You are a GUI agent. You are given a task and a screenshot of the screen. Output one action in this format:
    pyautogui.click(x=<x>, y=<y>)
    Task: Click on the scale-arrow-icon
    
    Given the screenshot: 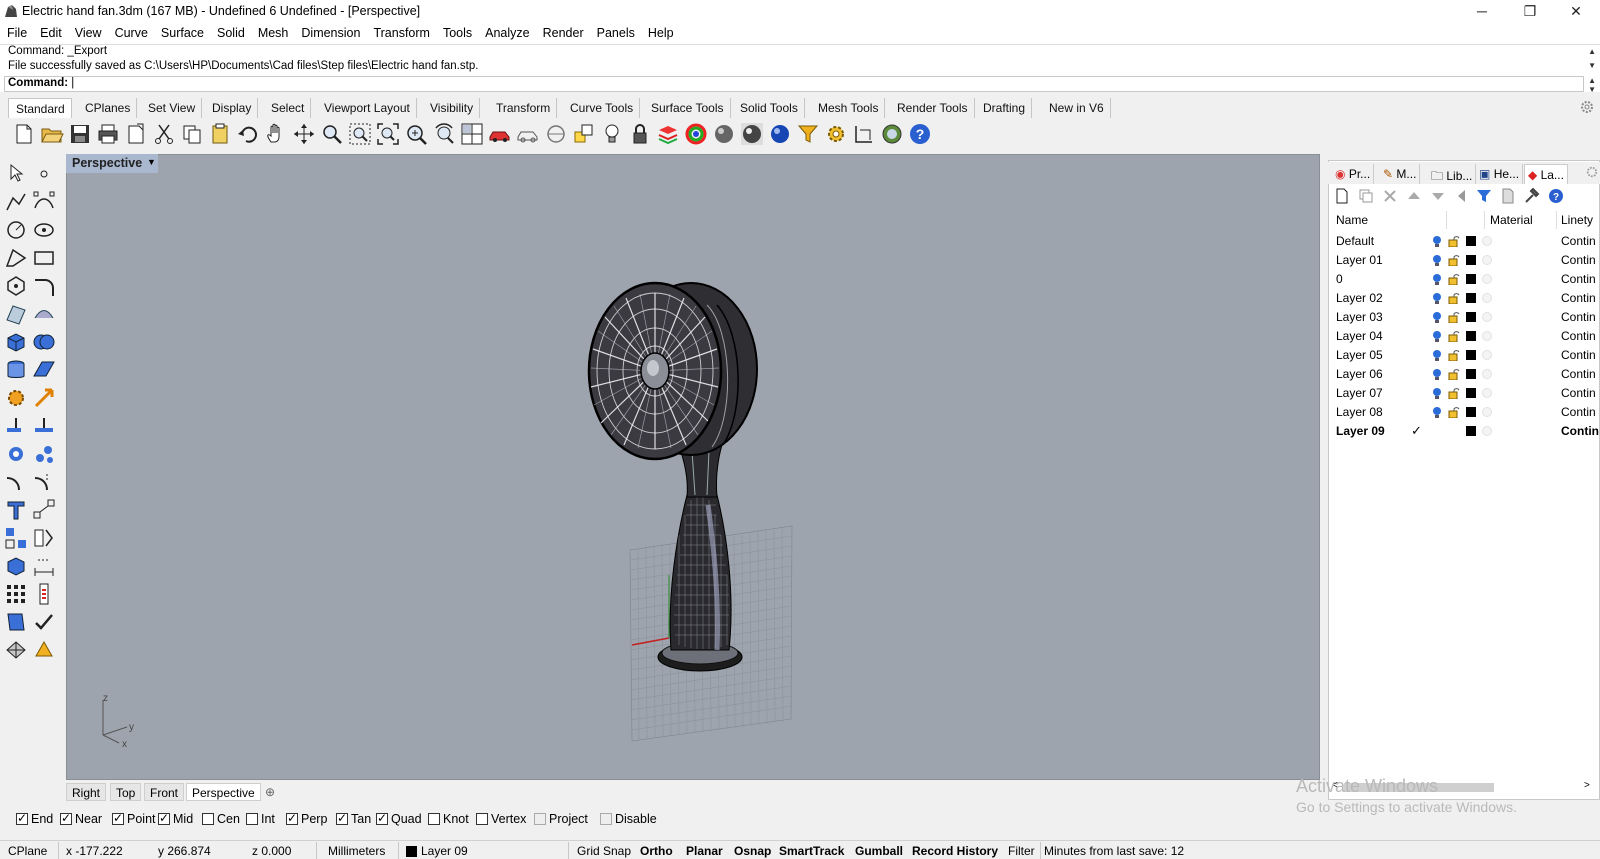 What is the action you would take?
    pyautogui.click(x=44, y=398)
    